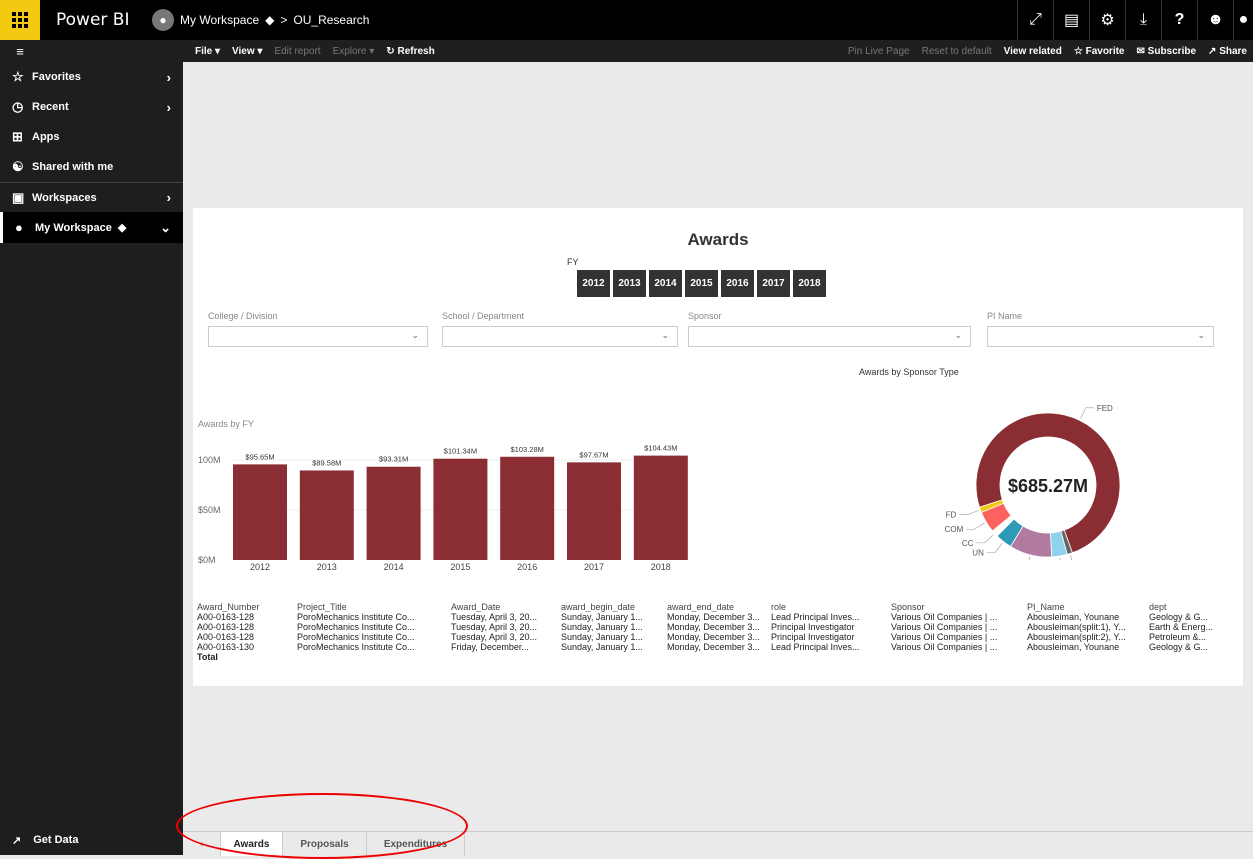  What do you see at coordinates (1099, 51) in the screenshot?
I see `favorite-button: ☆ Favorite` at bounding box center [1099, 51].